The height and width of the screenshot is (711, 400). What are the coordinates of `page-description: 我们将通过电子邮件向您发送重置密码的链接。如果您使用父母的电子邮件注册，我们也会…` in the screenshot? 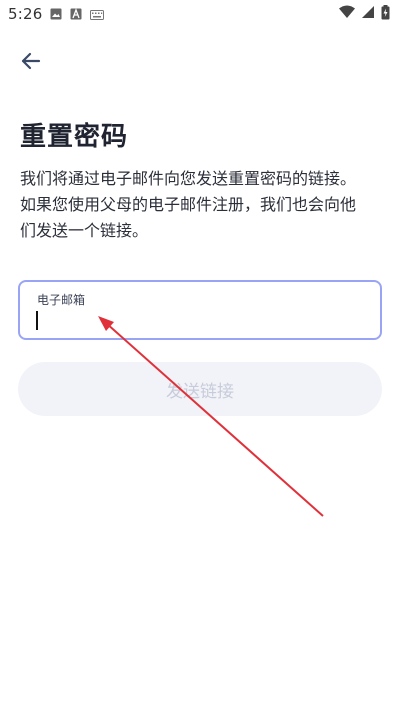 It's located at (188, 204).